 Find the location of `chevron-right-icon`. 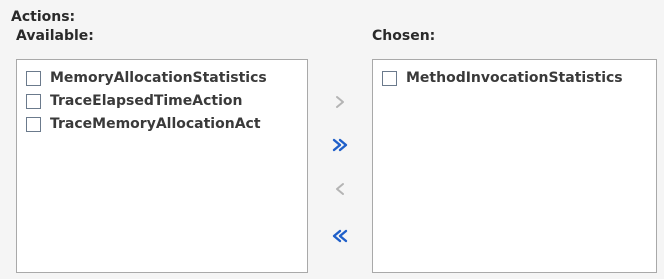

chevron-right-icon is located at coordinates (340, 102).